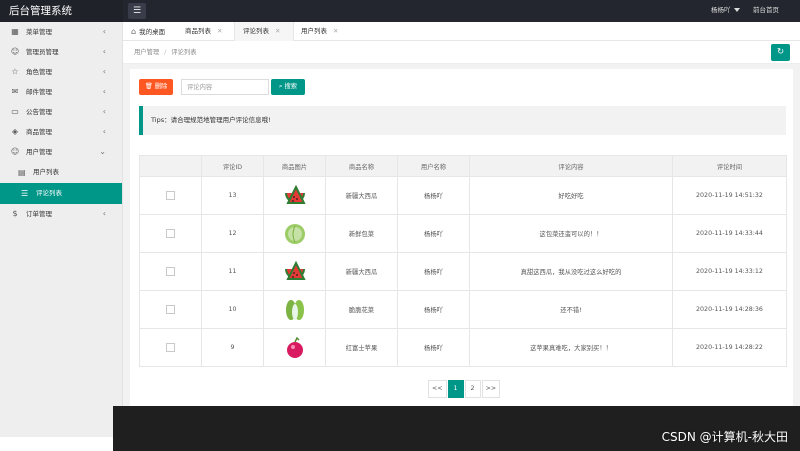  Describe the element at coordinates (39, 152) in the screenshot. I see `sidebar-item-label: 用户管理` at that location.